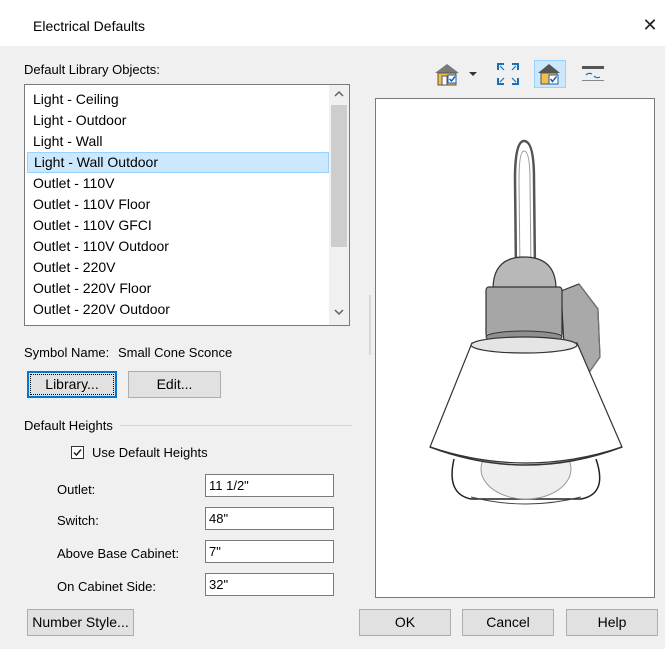 The image size is (665, 649). I want to click on switch-label: Switch:, so click(78, 520).